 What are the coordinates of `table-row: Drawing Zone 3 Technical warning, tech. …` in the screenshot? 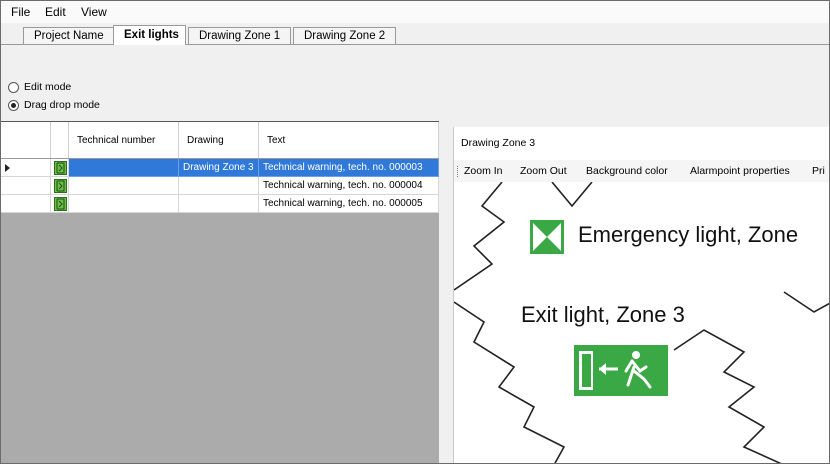 It's located at (220, 168).